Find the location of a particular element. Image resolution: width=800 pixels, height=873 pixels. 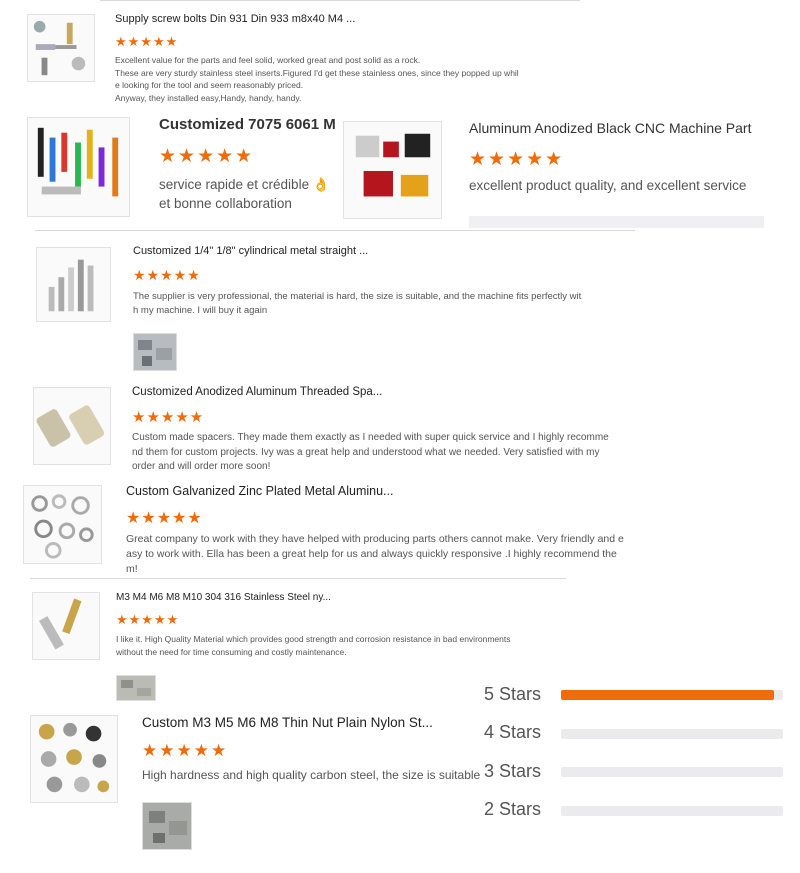

rating-label: 3 Stars is located at coordinates (513, 771).